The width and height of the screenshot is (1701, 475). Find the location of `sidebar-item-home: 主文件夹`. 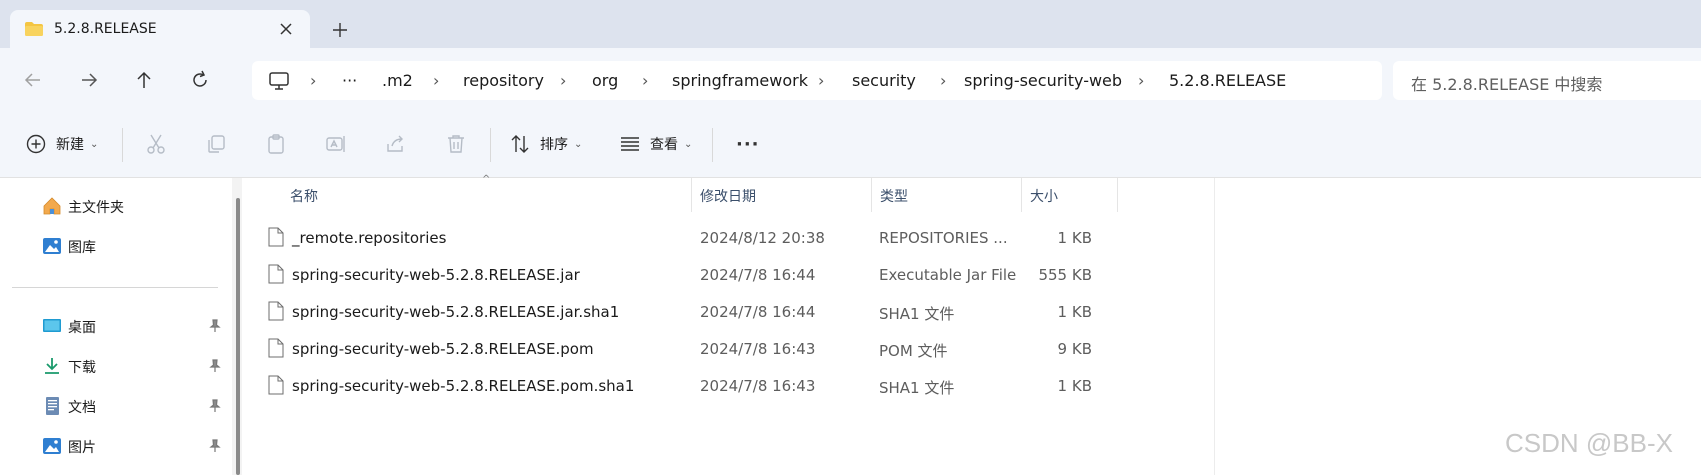

sidebar-item-home: 主文件夹 is located at coordinates (135, 206).